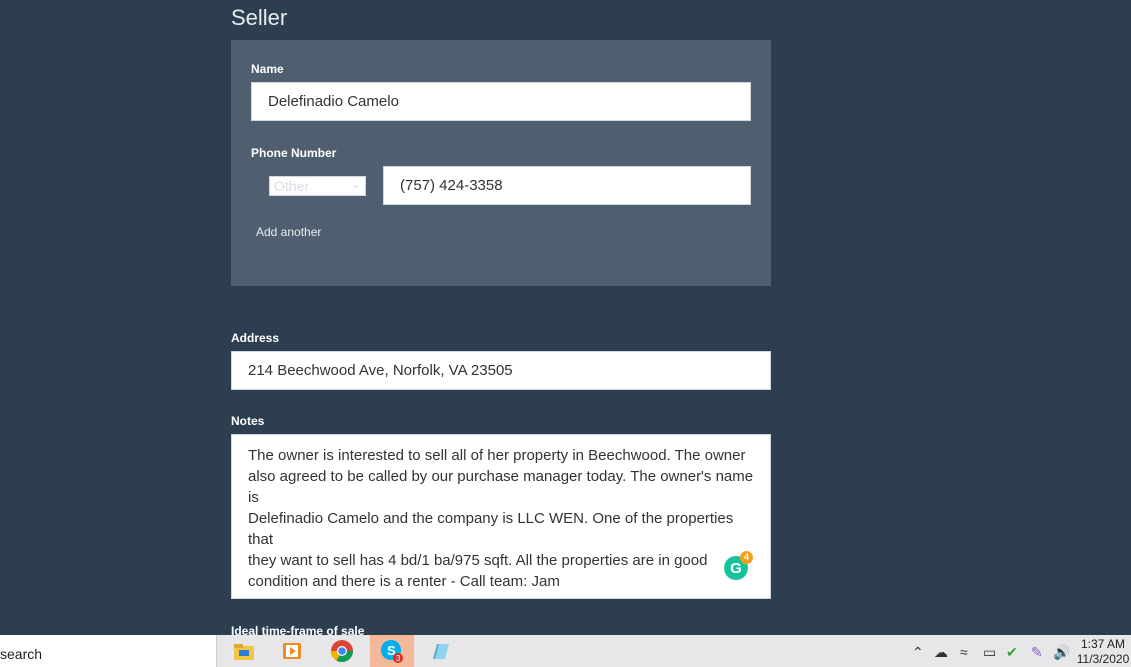 The height and width of the screenshot is (667, 1131). I want to click on media-player-icon, so click(292, 651).